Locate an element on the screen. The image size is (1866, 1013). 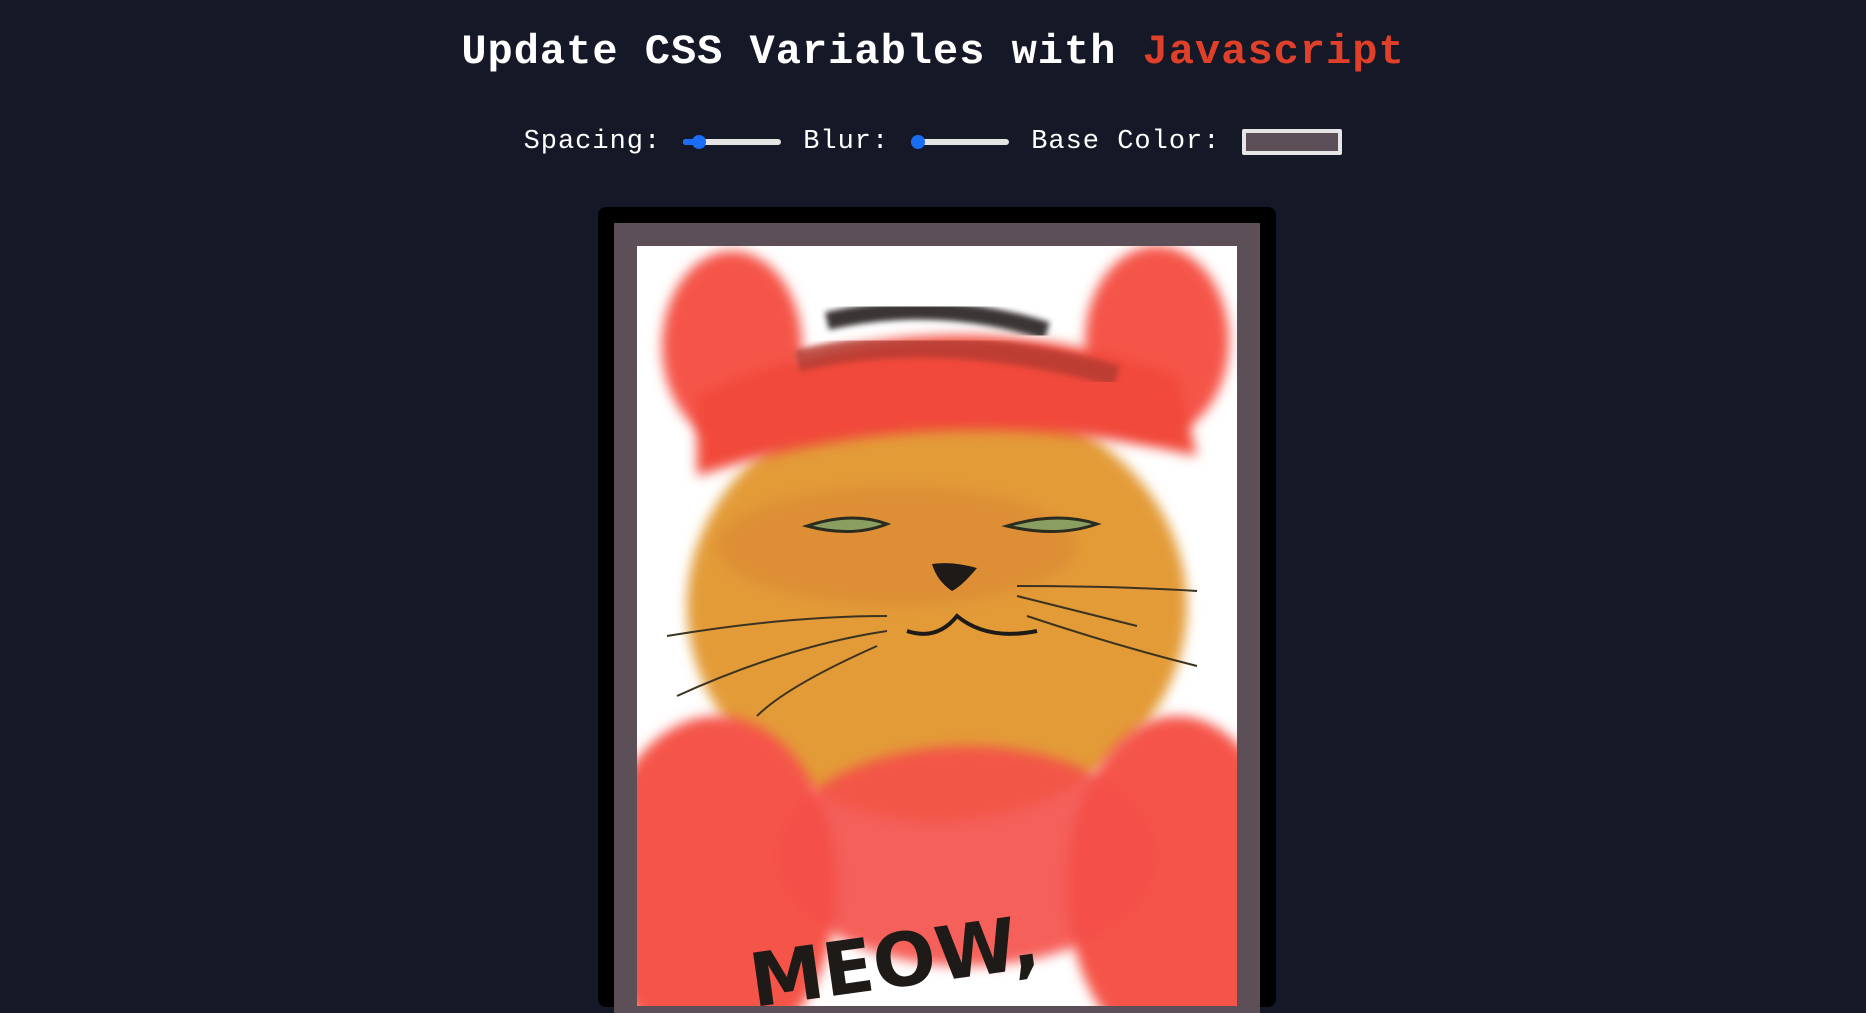
spacing-label: Spacing: is located at coordinates (592, 142).